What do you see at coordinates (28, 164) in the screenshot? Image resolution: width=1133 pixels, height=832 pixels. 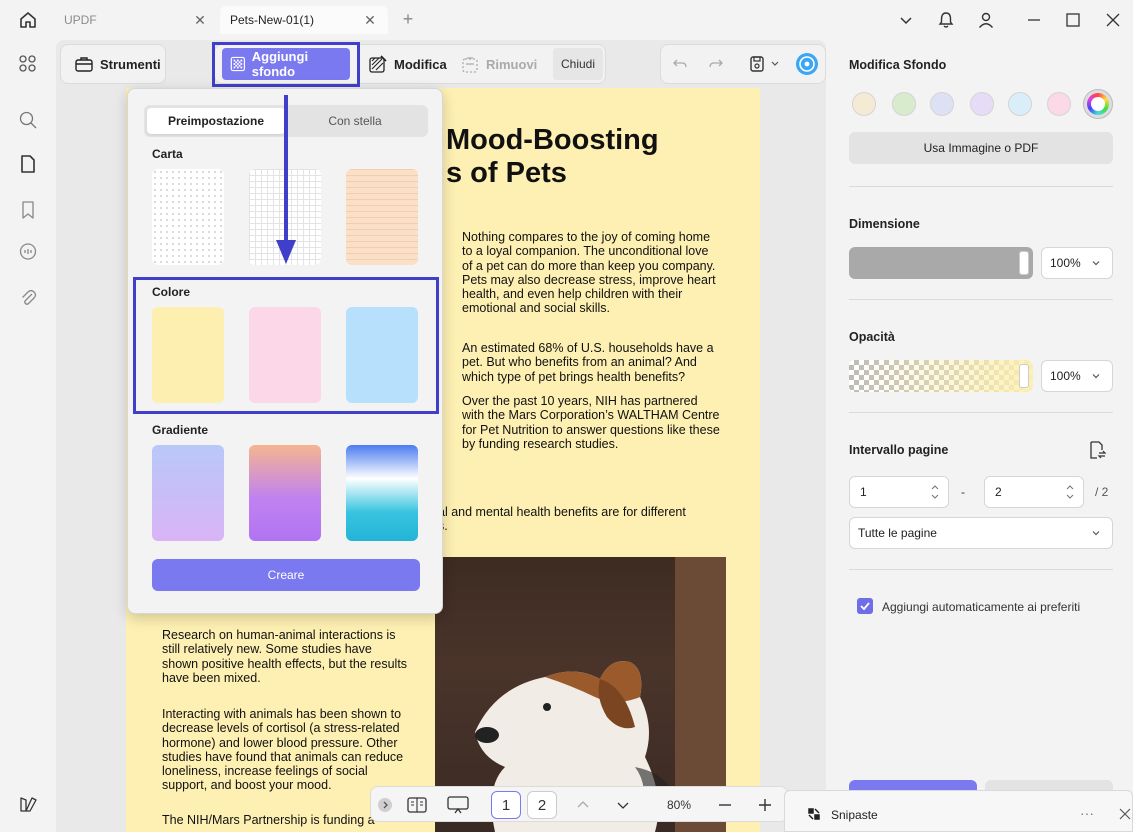 I see `page-icon` at bounding box center [28, 164].